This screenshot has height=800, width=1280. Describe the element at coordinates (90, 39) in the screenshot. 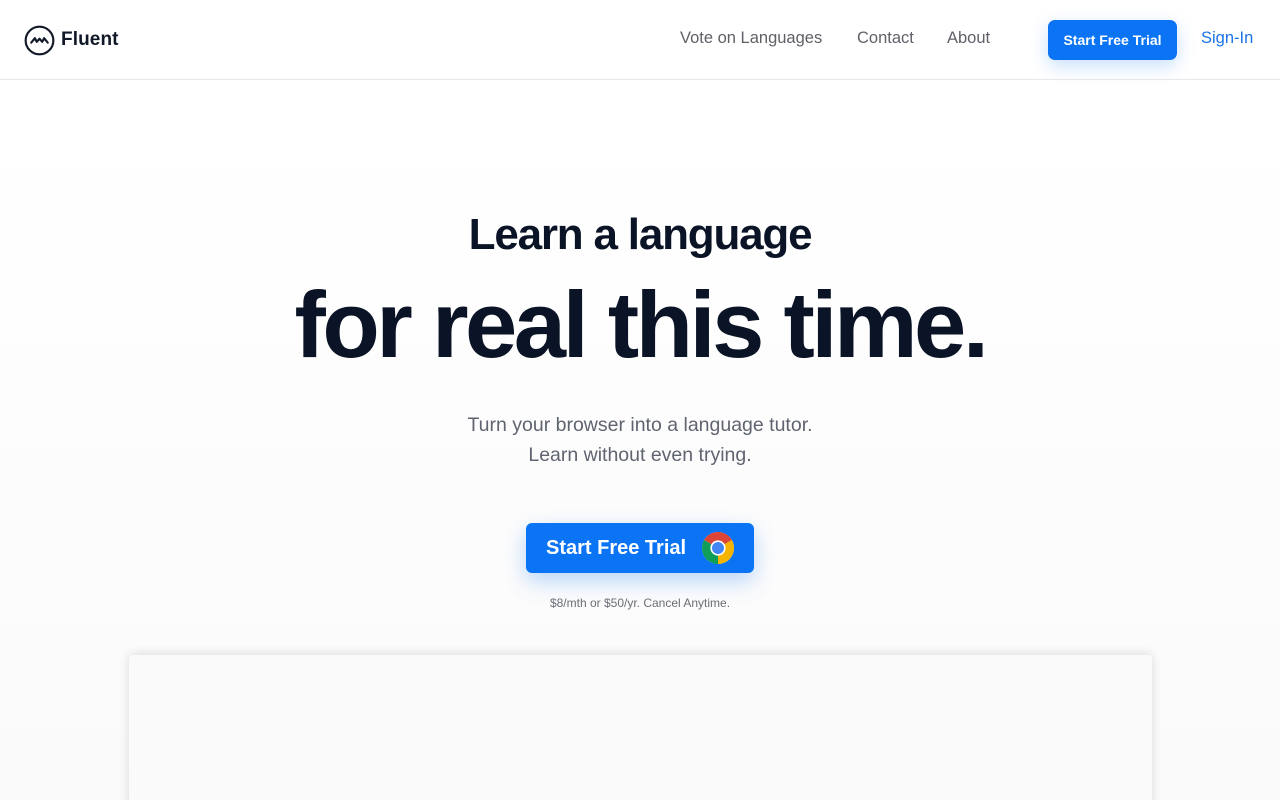

I see `brand-name: Fluent` at that location.